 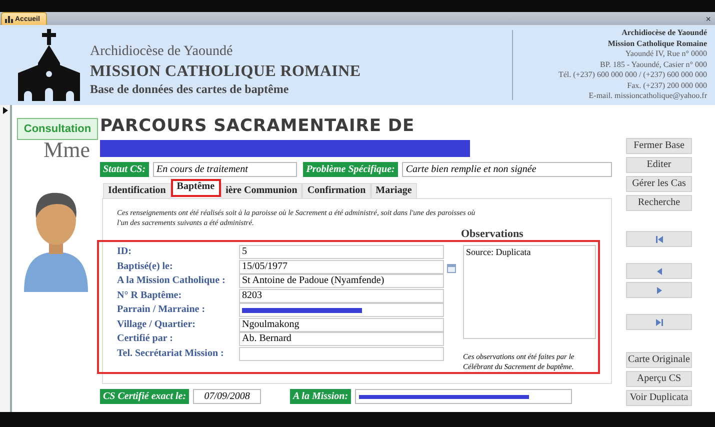 I want to click on input-field: 8203, so click(x=341, y=295).